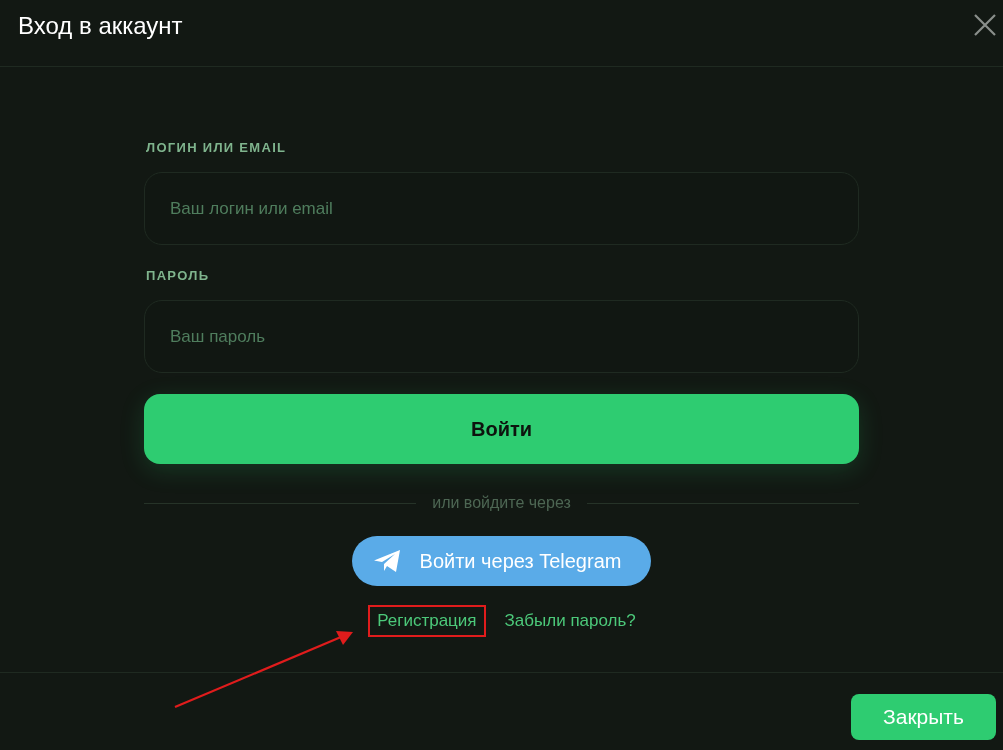 This screenshot has height=750, width=1003. Describe the element at coordinates (216, 148) in the screenshot. I see `field-label: ЛОГИН ИЛИ EMAIL` at that location.